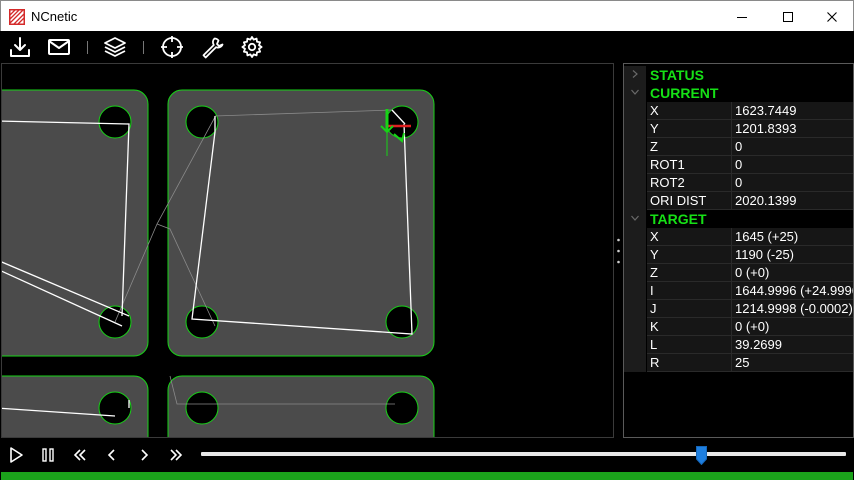 Image resolution: width=854 pixels, height=480 pixels. I want to click on property-key: J, so click(689, 309).